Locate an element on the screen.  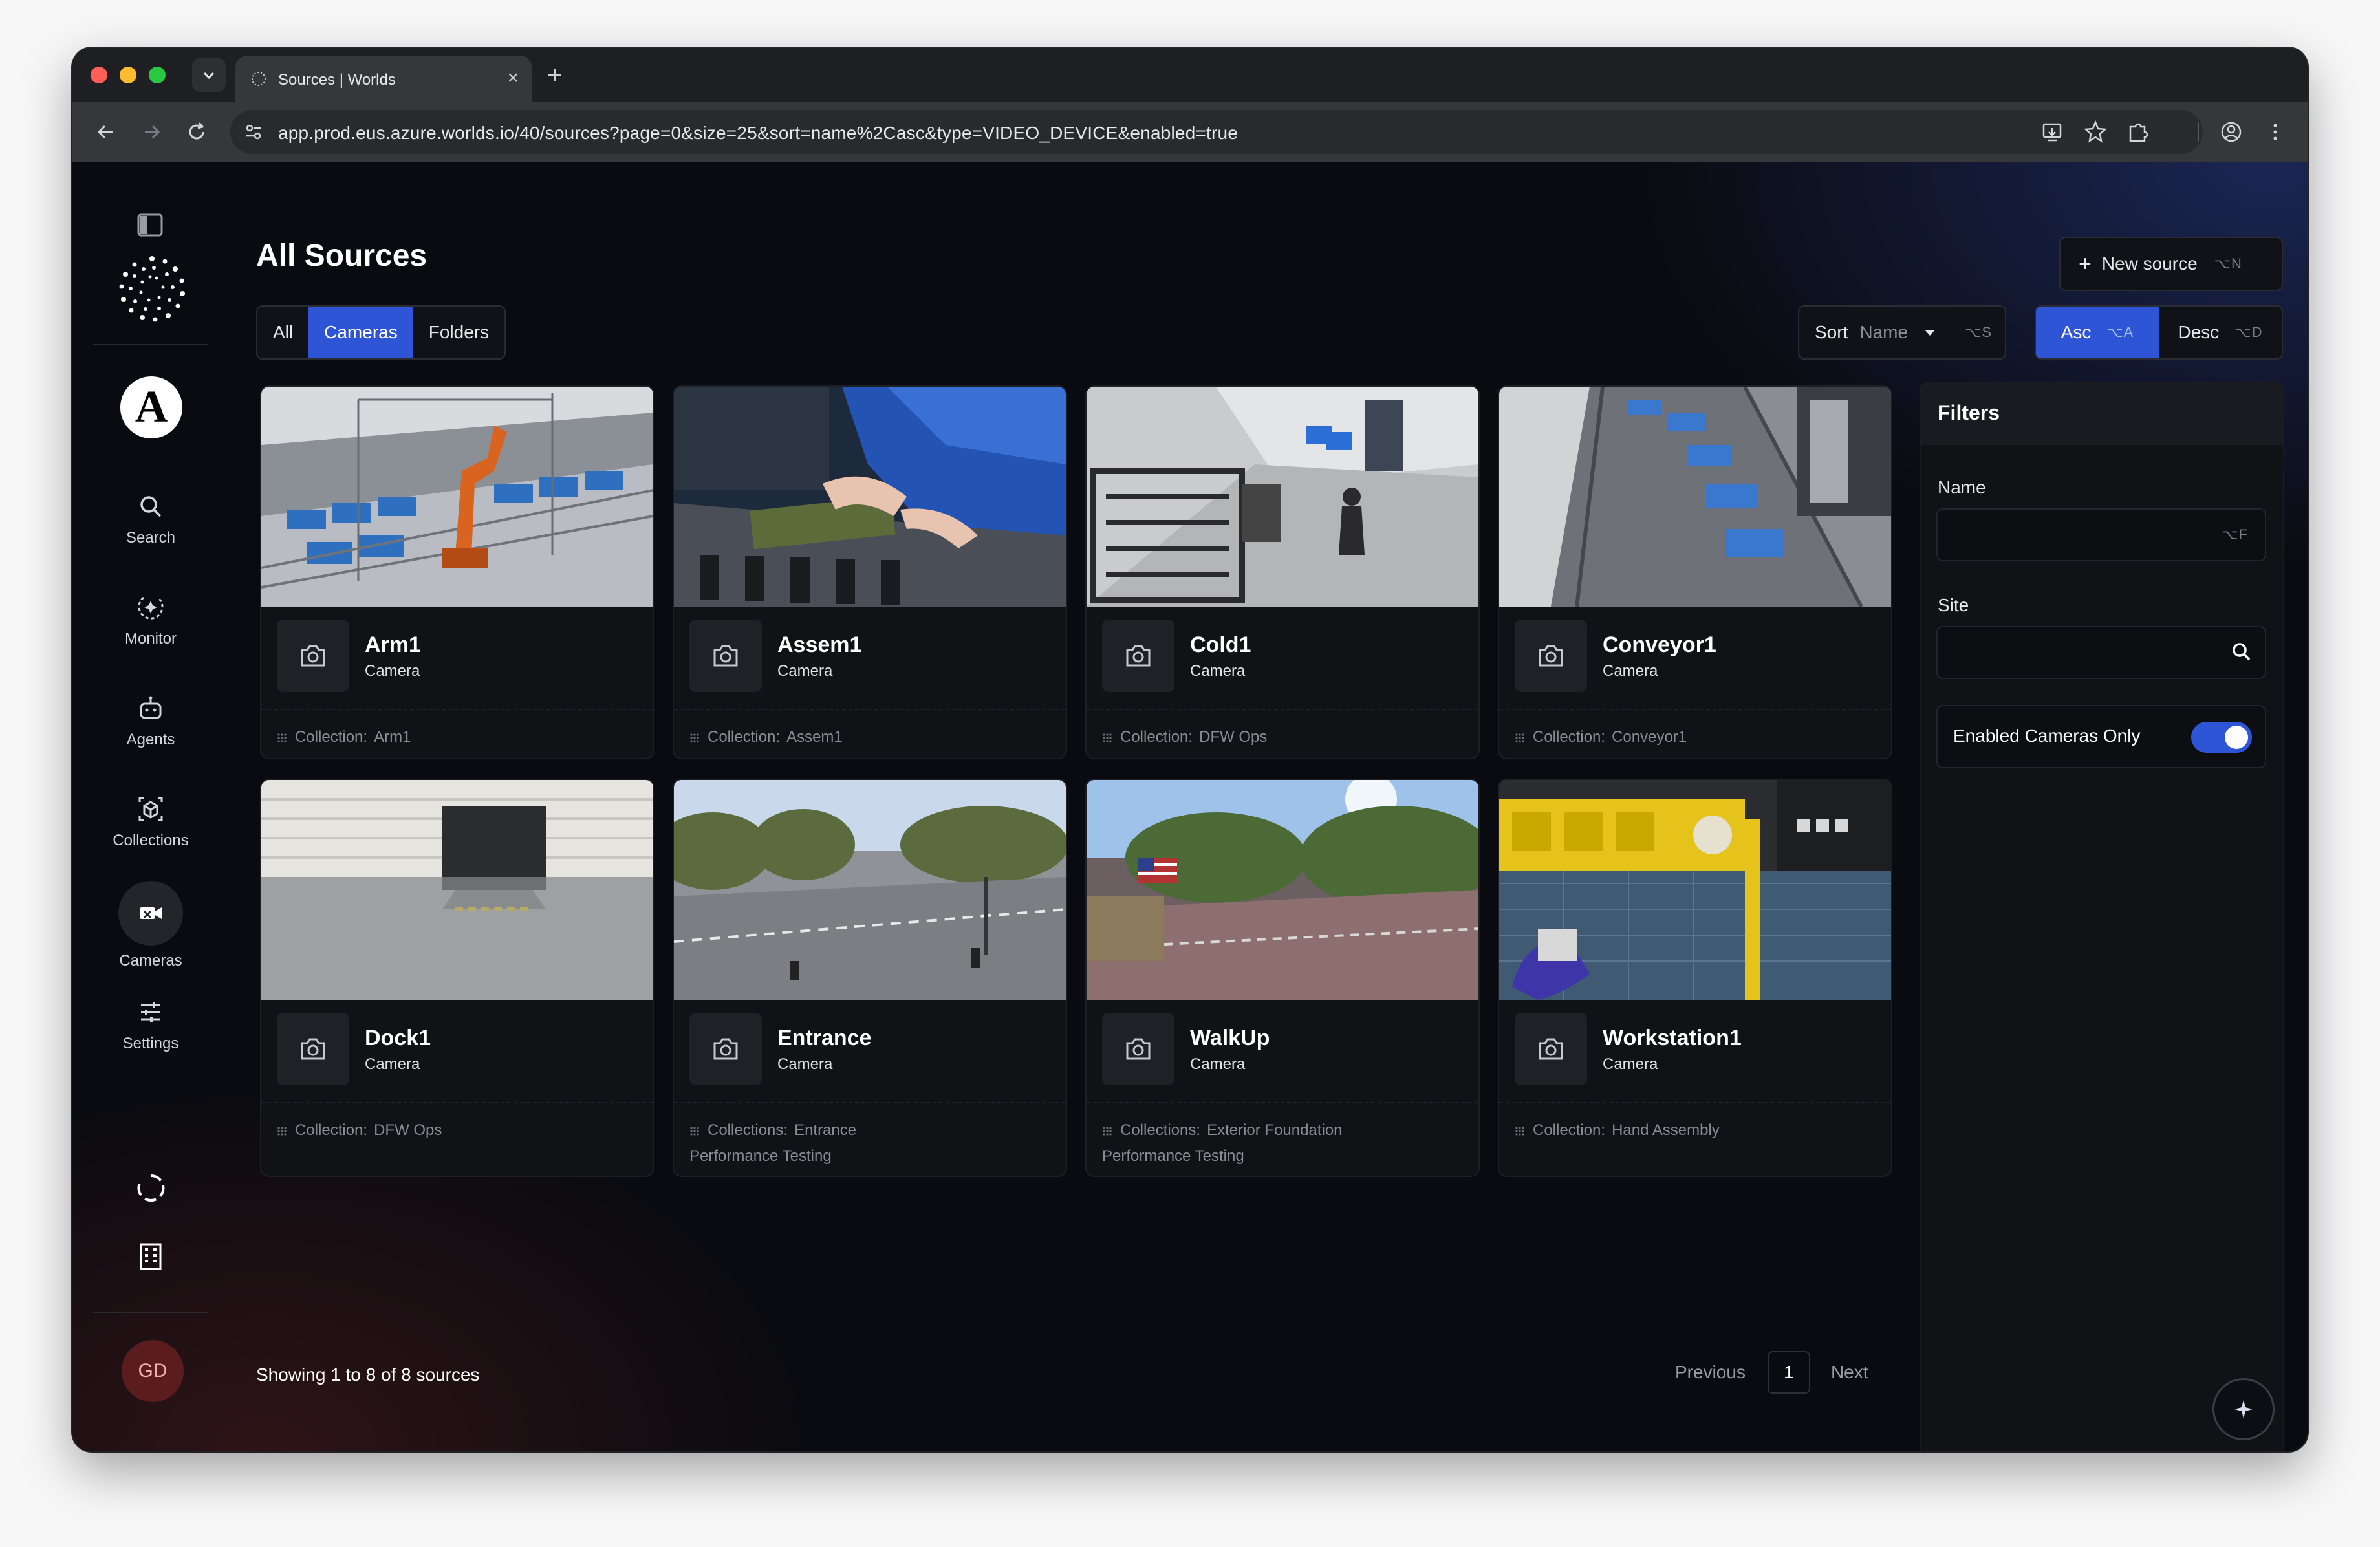
source-card: Arm1 Camera Collection: Arm1 is located at coordinates (457, 572).